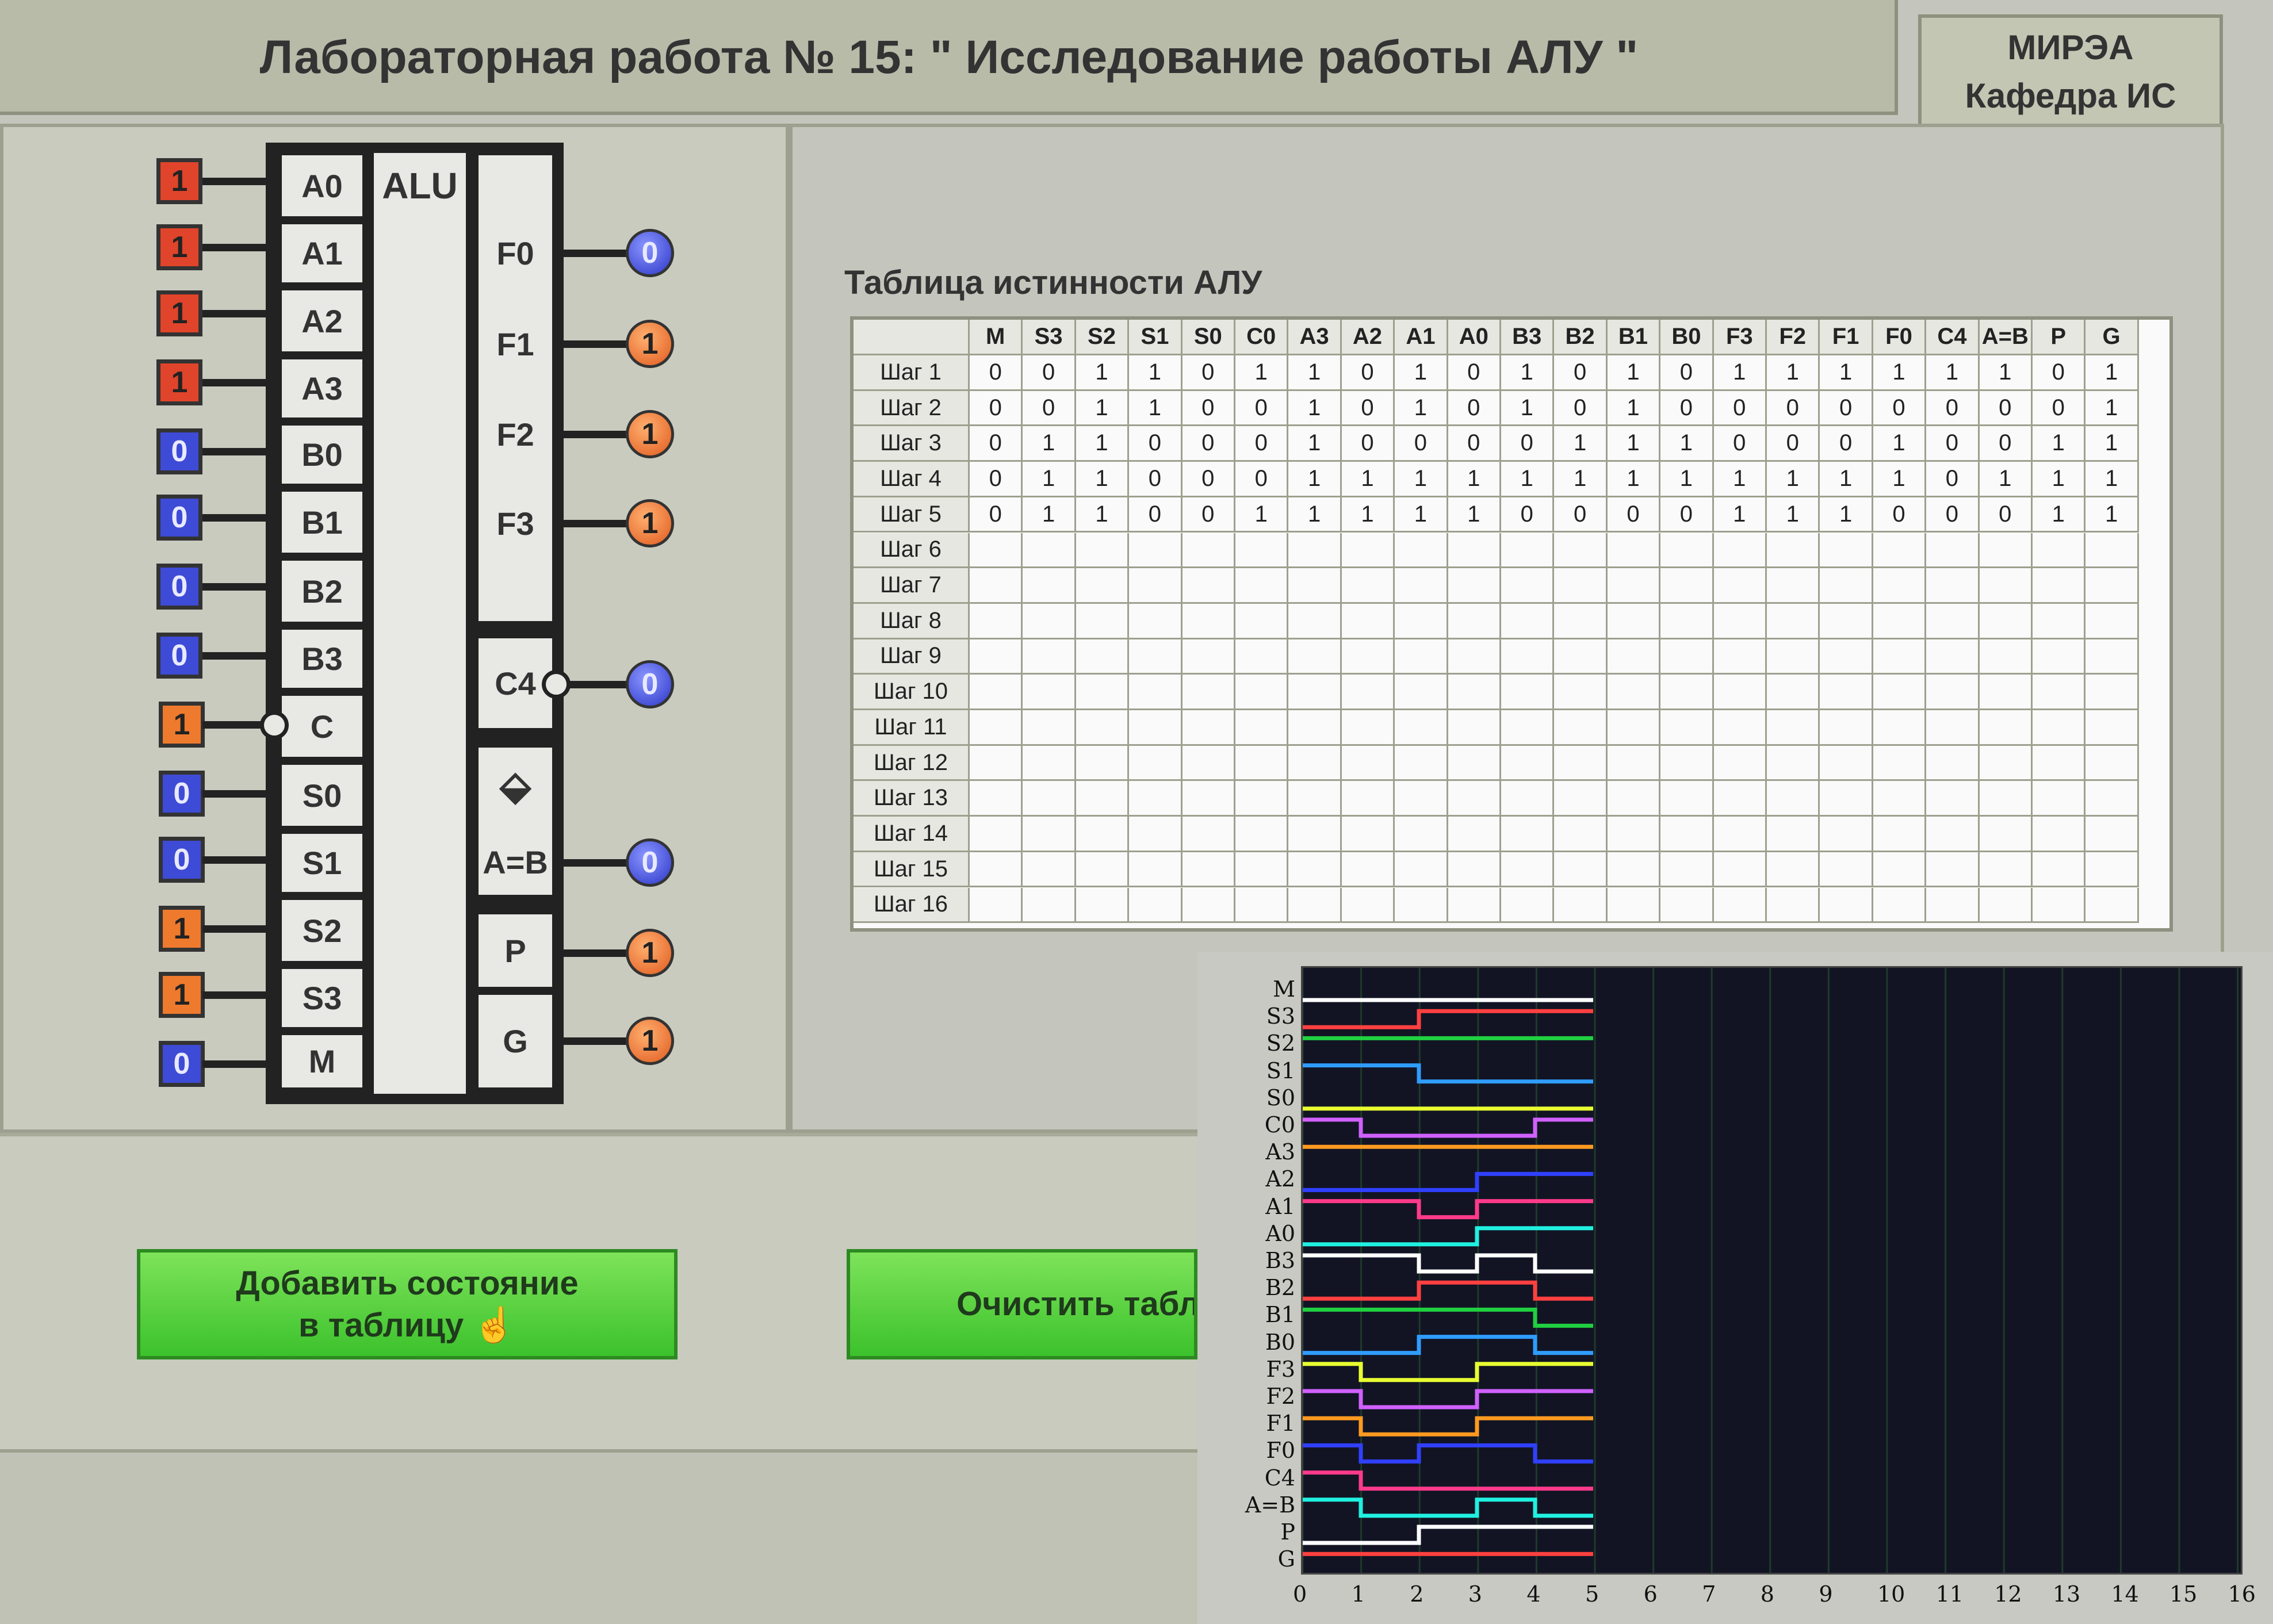 The width and height of the screenshot is (2273, 1624). What do you see at coordinates (179, 518) in the screenshot?
I see `input-toggle-b1: 0` at bounding box center [179, 518].